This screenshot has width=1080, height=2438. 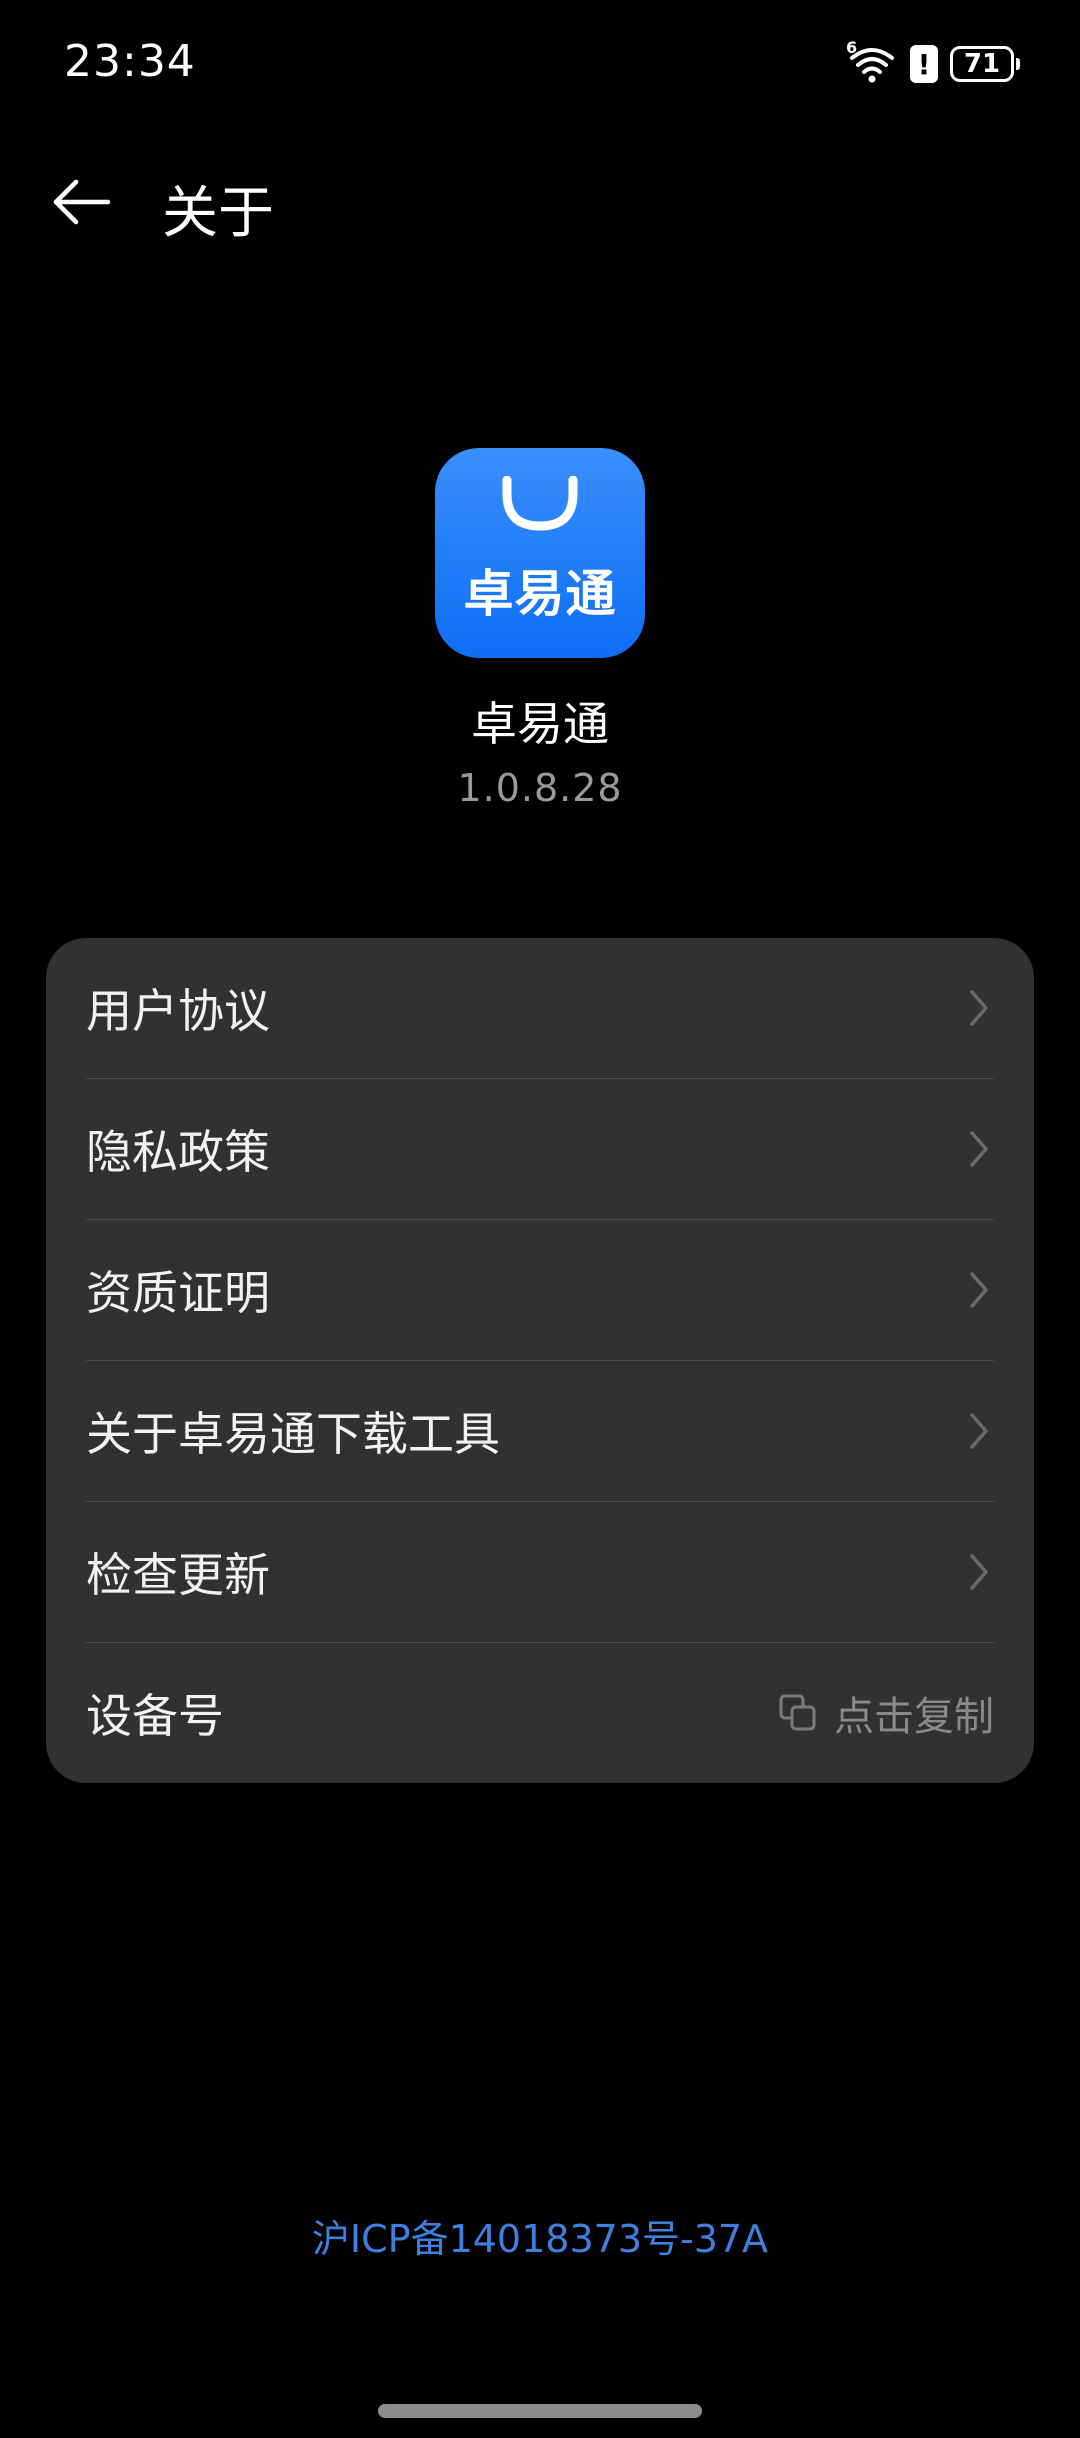 What do you see at coordinates (540, 1713) in the screenshot?
I see `menu-item-device-id: 设备号 点击复制` at bounding box center [540, 1713].